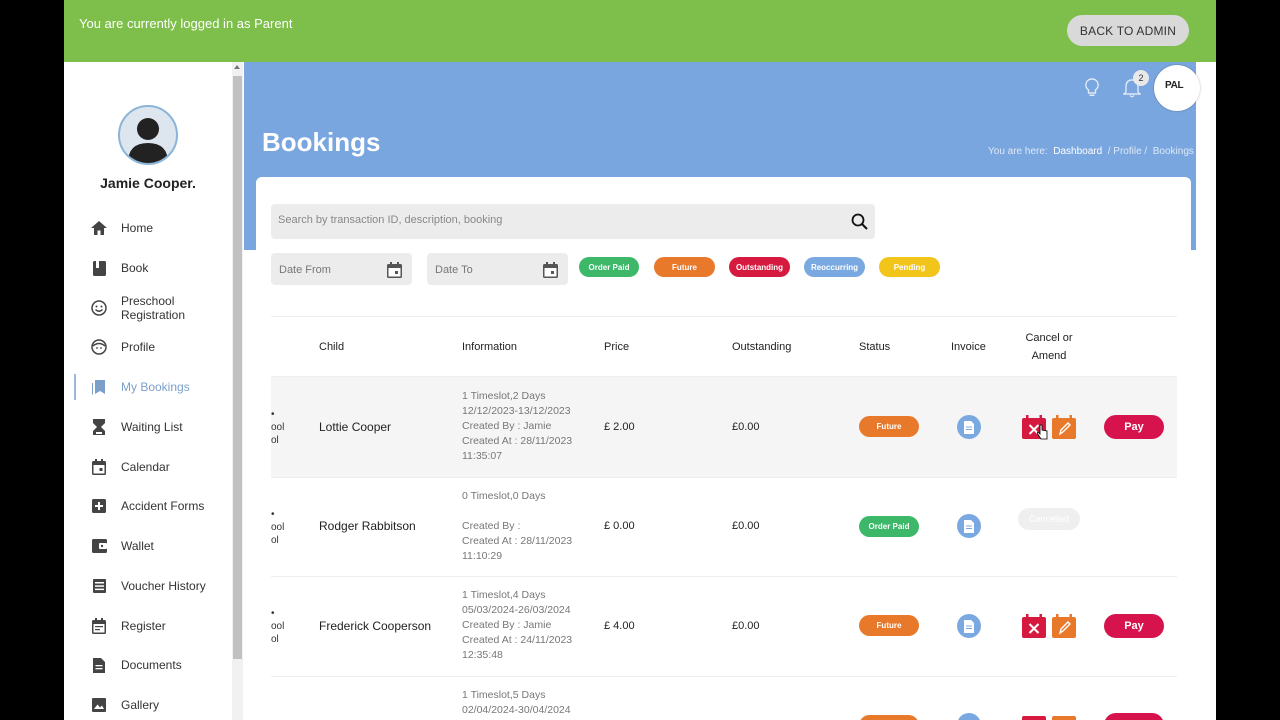 The width and height of the screenshot is (1280, 720). I want to click on frag-line: ol, so click(275, 440).